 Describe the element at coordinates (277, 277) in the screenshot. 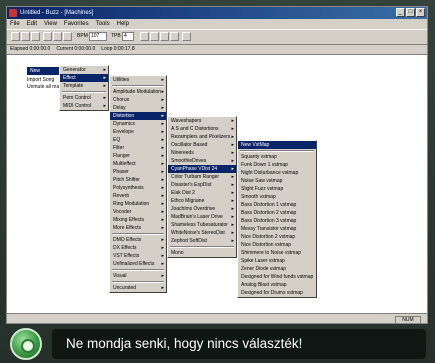

I see `menu-item: Designed for Wind funds vstmap` at that location.